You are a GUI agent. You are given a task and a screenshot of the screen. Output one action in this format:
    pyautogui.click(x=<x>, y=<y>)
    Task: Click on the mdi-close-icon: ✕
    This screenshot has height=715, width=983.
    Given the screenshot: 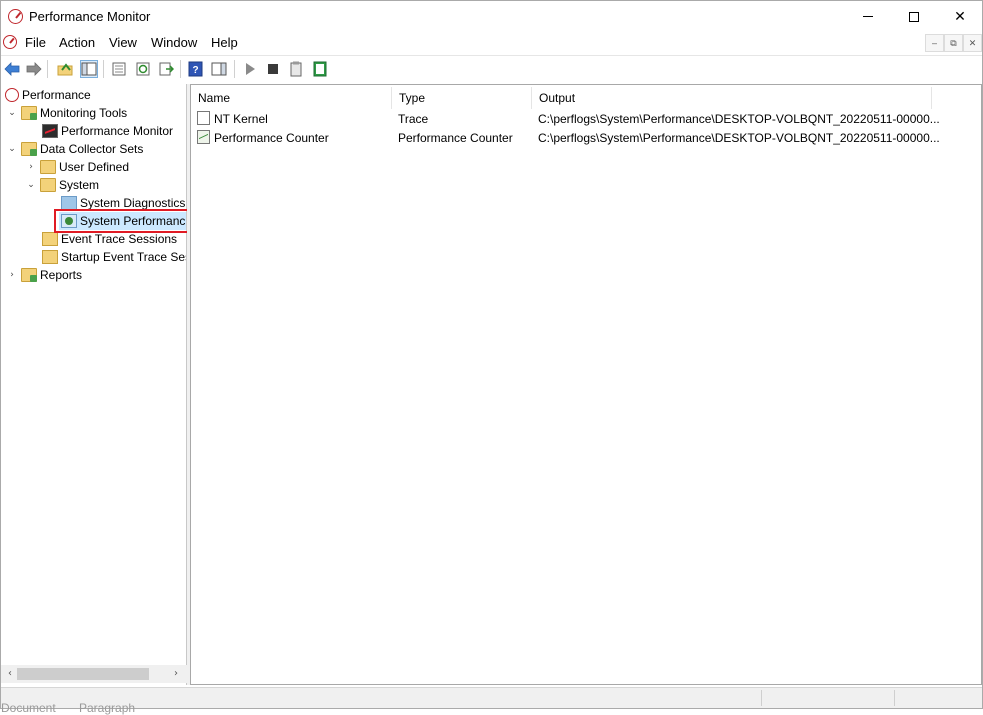 What is the action you would take?
    pyautogui.click(x=972, y=42)
    